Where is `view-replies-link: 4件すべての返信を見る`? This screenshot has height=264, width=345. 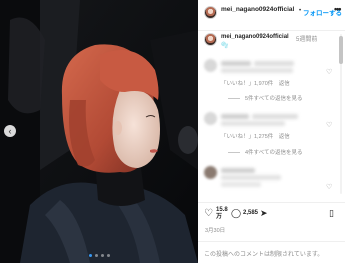
view-replies-link: 4件すべての返信を見る is located at coordinates (265, 152).